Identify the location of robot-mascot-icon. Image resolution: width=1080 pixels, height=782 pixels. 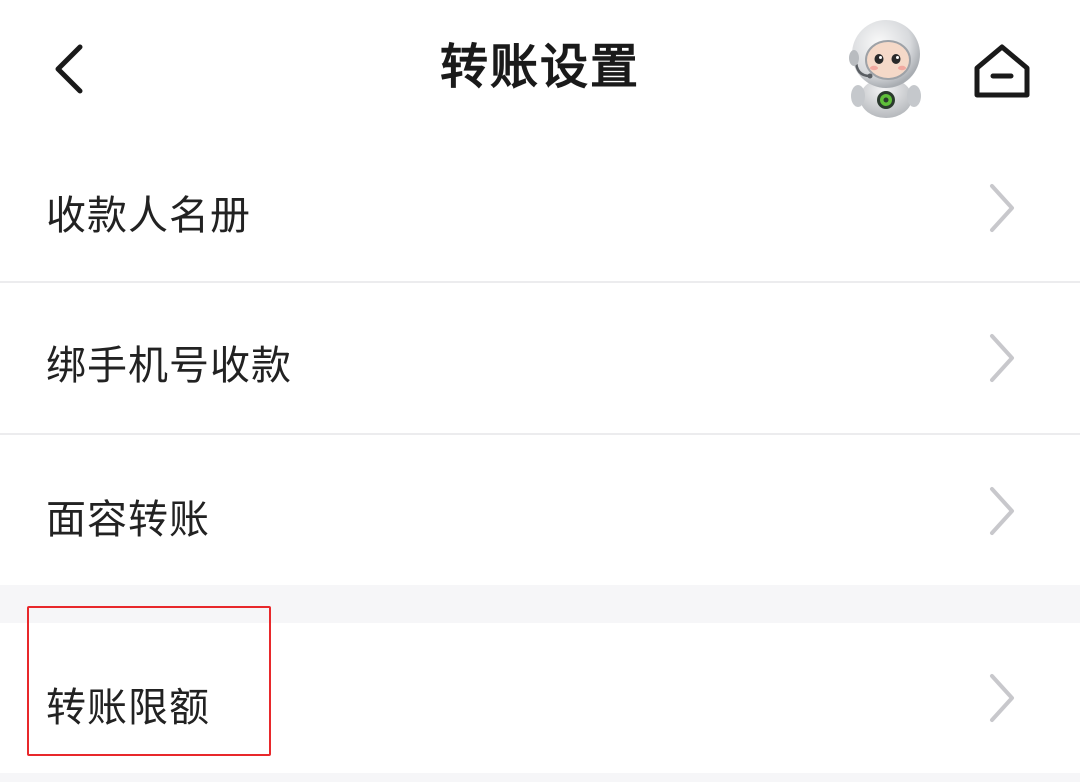
(885, 69).